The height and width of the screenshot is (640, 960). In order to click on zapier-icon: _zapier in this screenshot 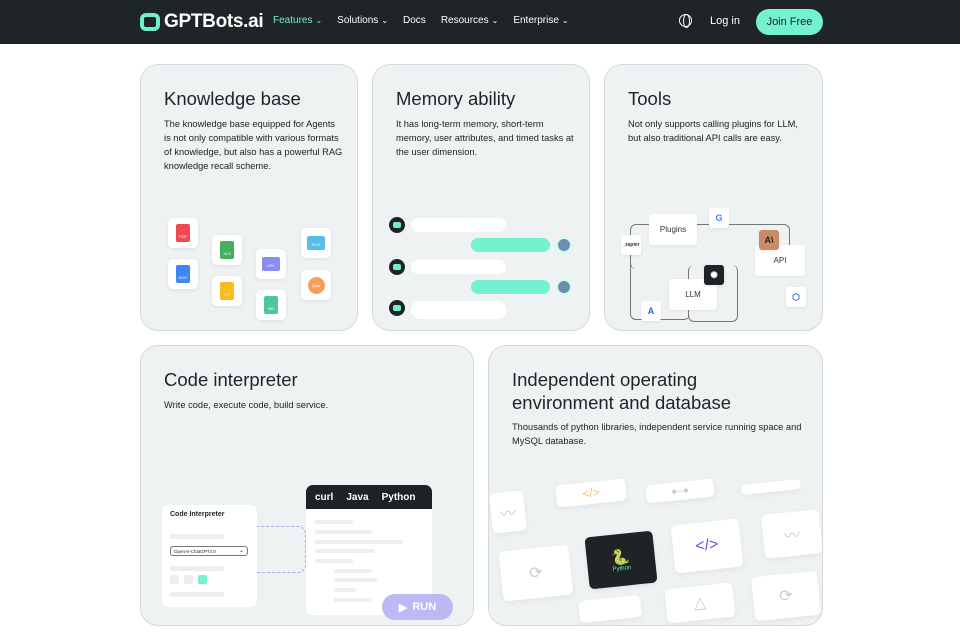, I will do `click(631, 245)`.